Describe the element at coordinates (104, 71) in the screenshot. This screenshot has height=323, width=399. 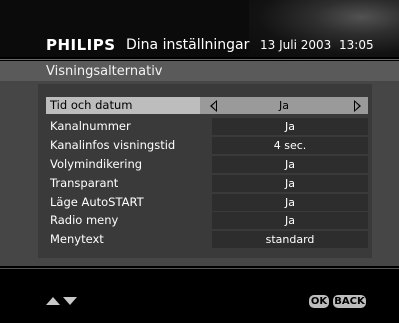
I see `subheader-title: Visningsalternativ` at that location.